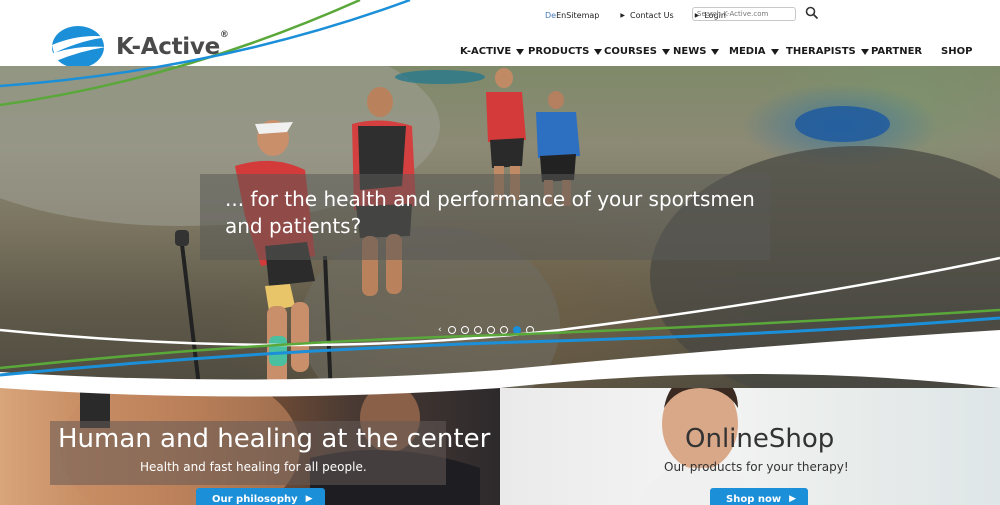  Describe the element at coordinates (760, 439) in the screenshot. I see `promo-onlineshop-title: OnlineShop` at that location.